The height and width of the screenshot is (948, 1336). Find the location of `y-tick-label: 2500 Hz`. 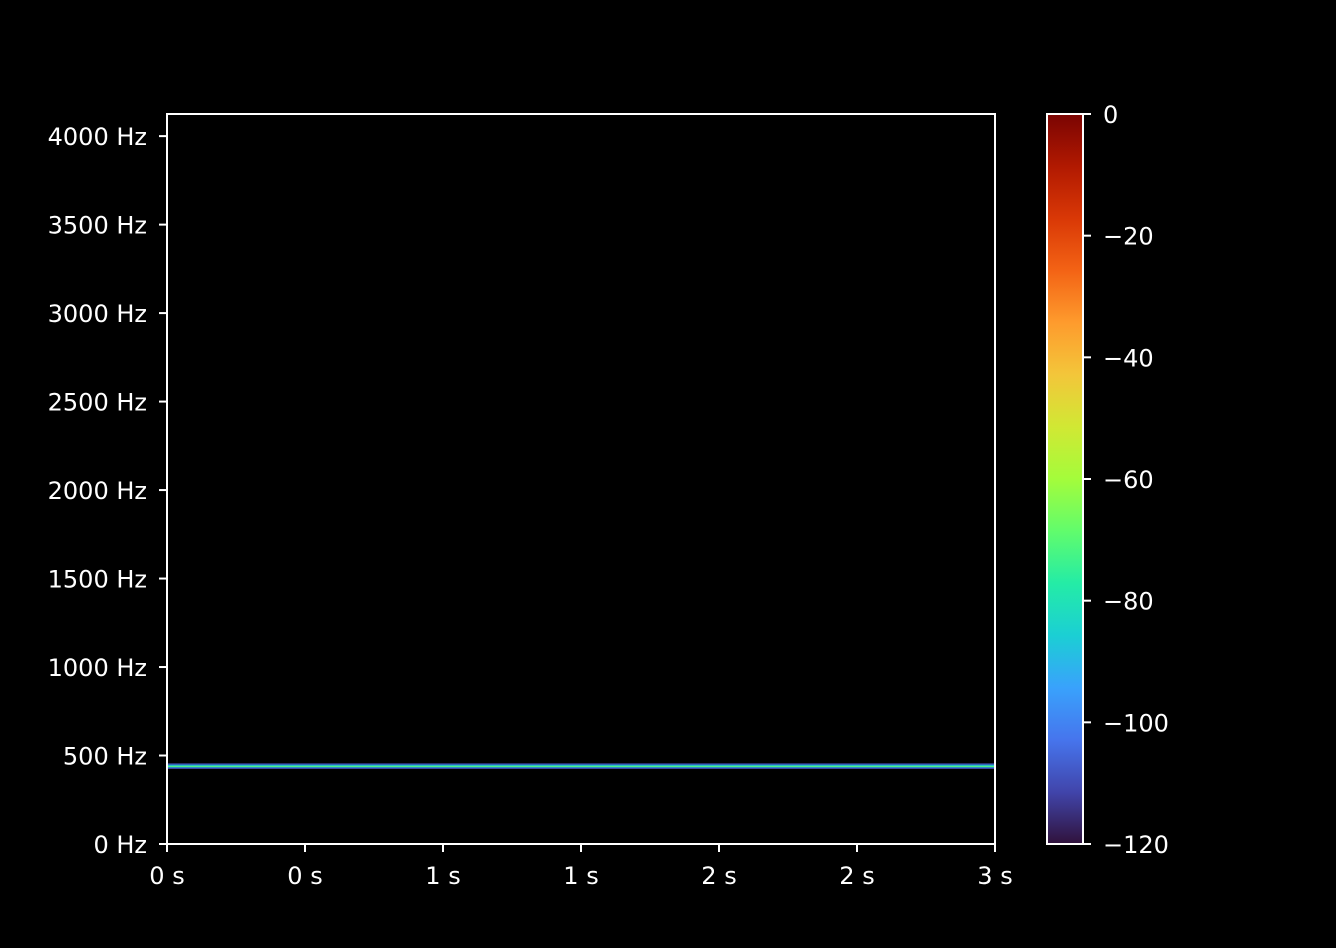

y-tick-label: 2500 Hz is located at coordinates (97, 403).